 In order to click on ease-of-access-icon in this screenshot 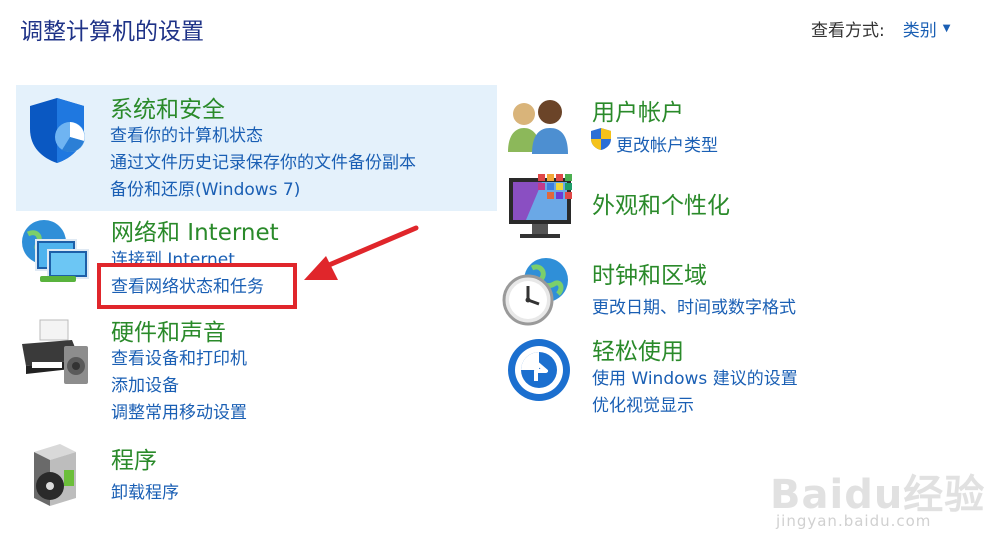, I will do `click(539, 370)`.